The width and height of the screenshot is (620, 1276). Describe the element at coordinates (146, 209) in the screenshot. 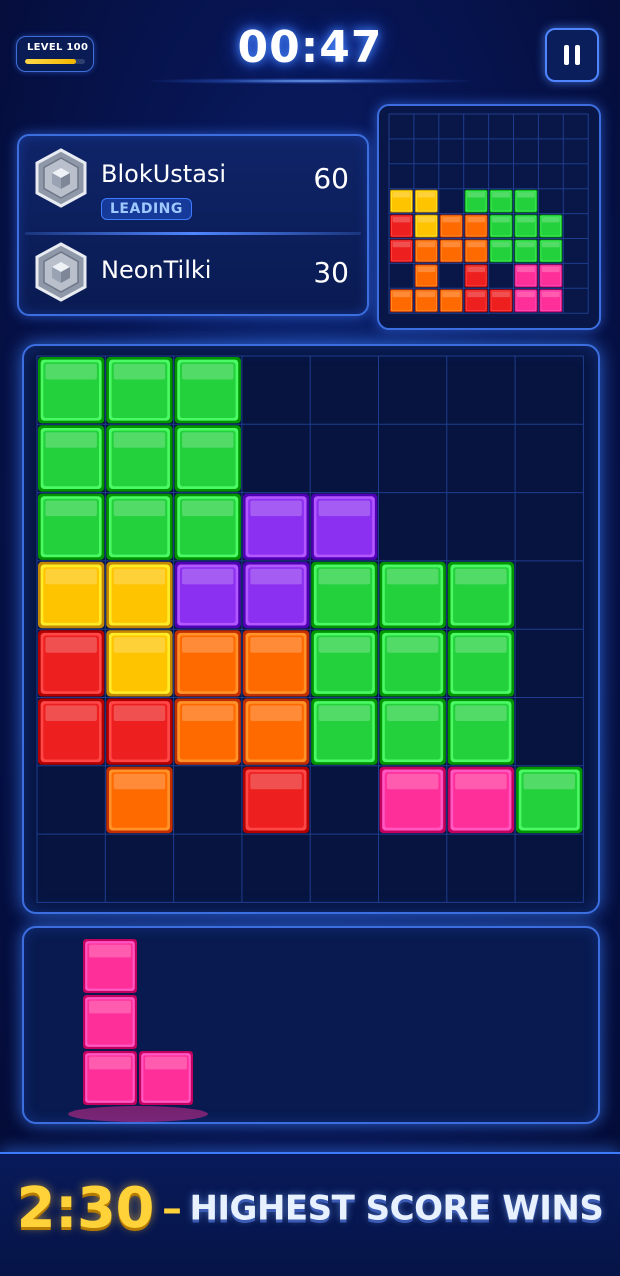

I see `leading-badge: LEADING` at that location.